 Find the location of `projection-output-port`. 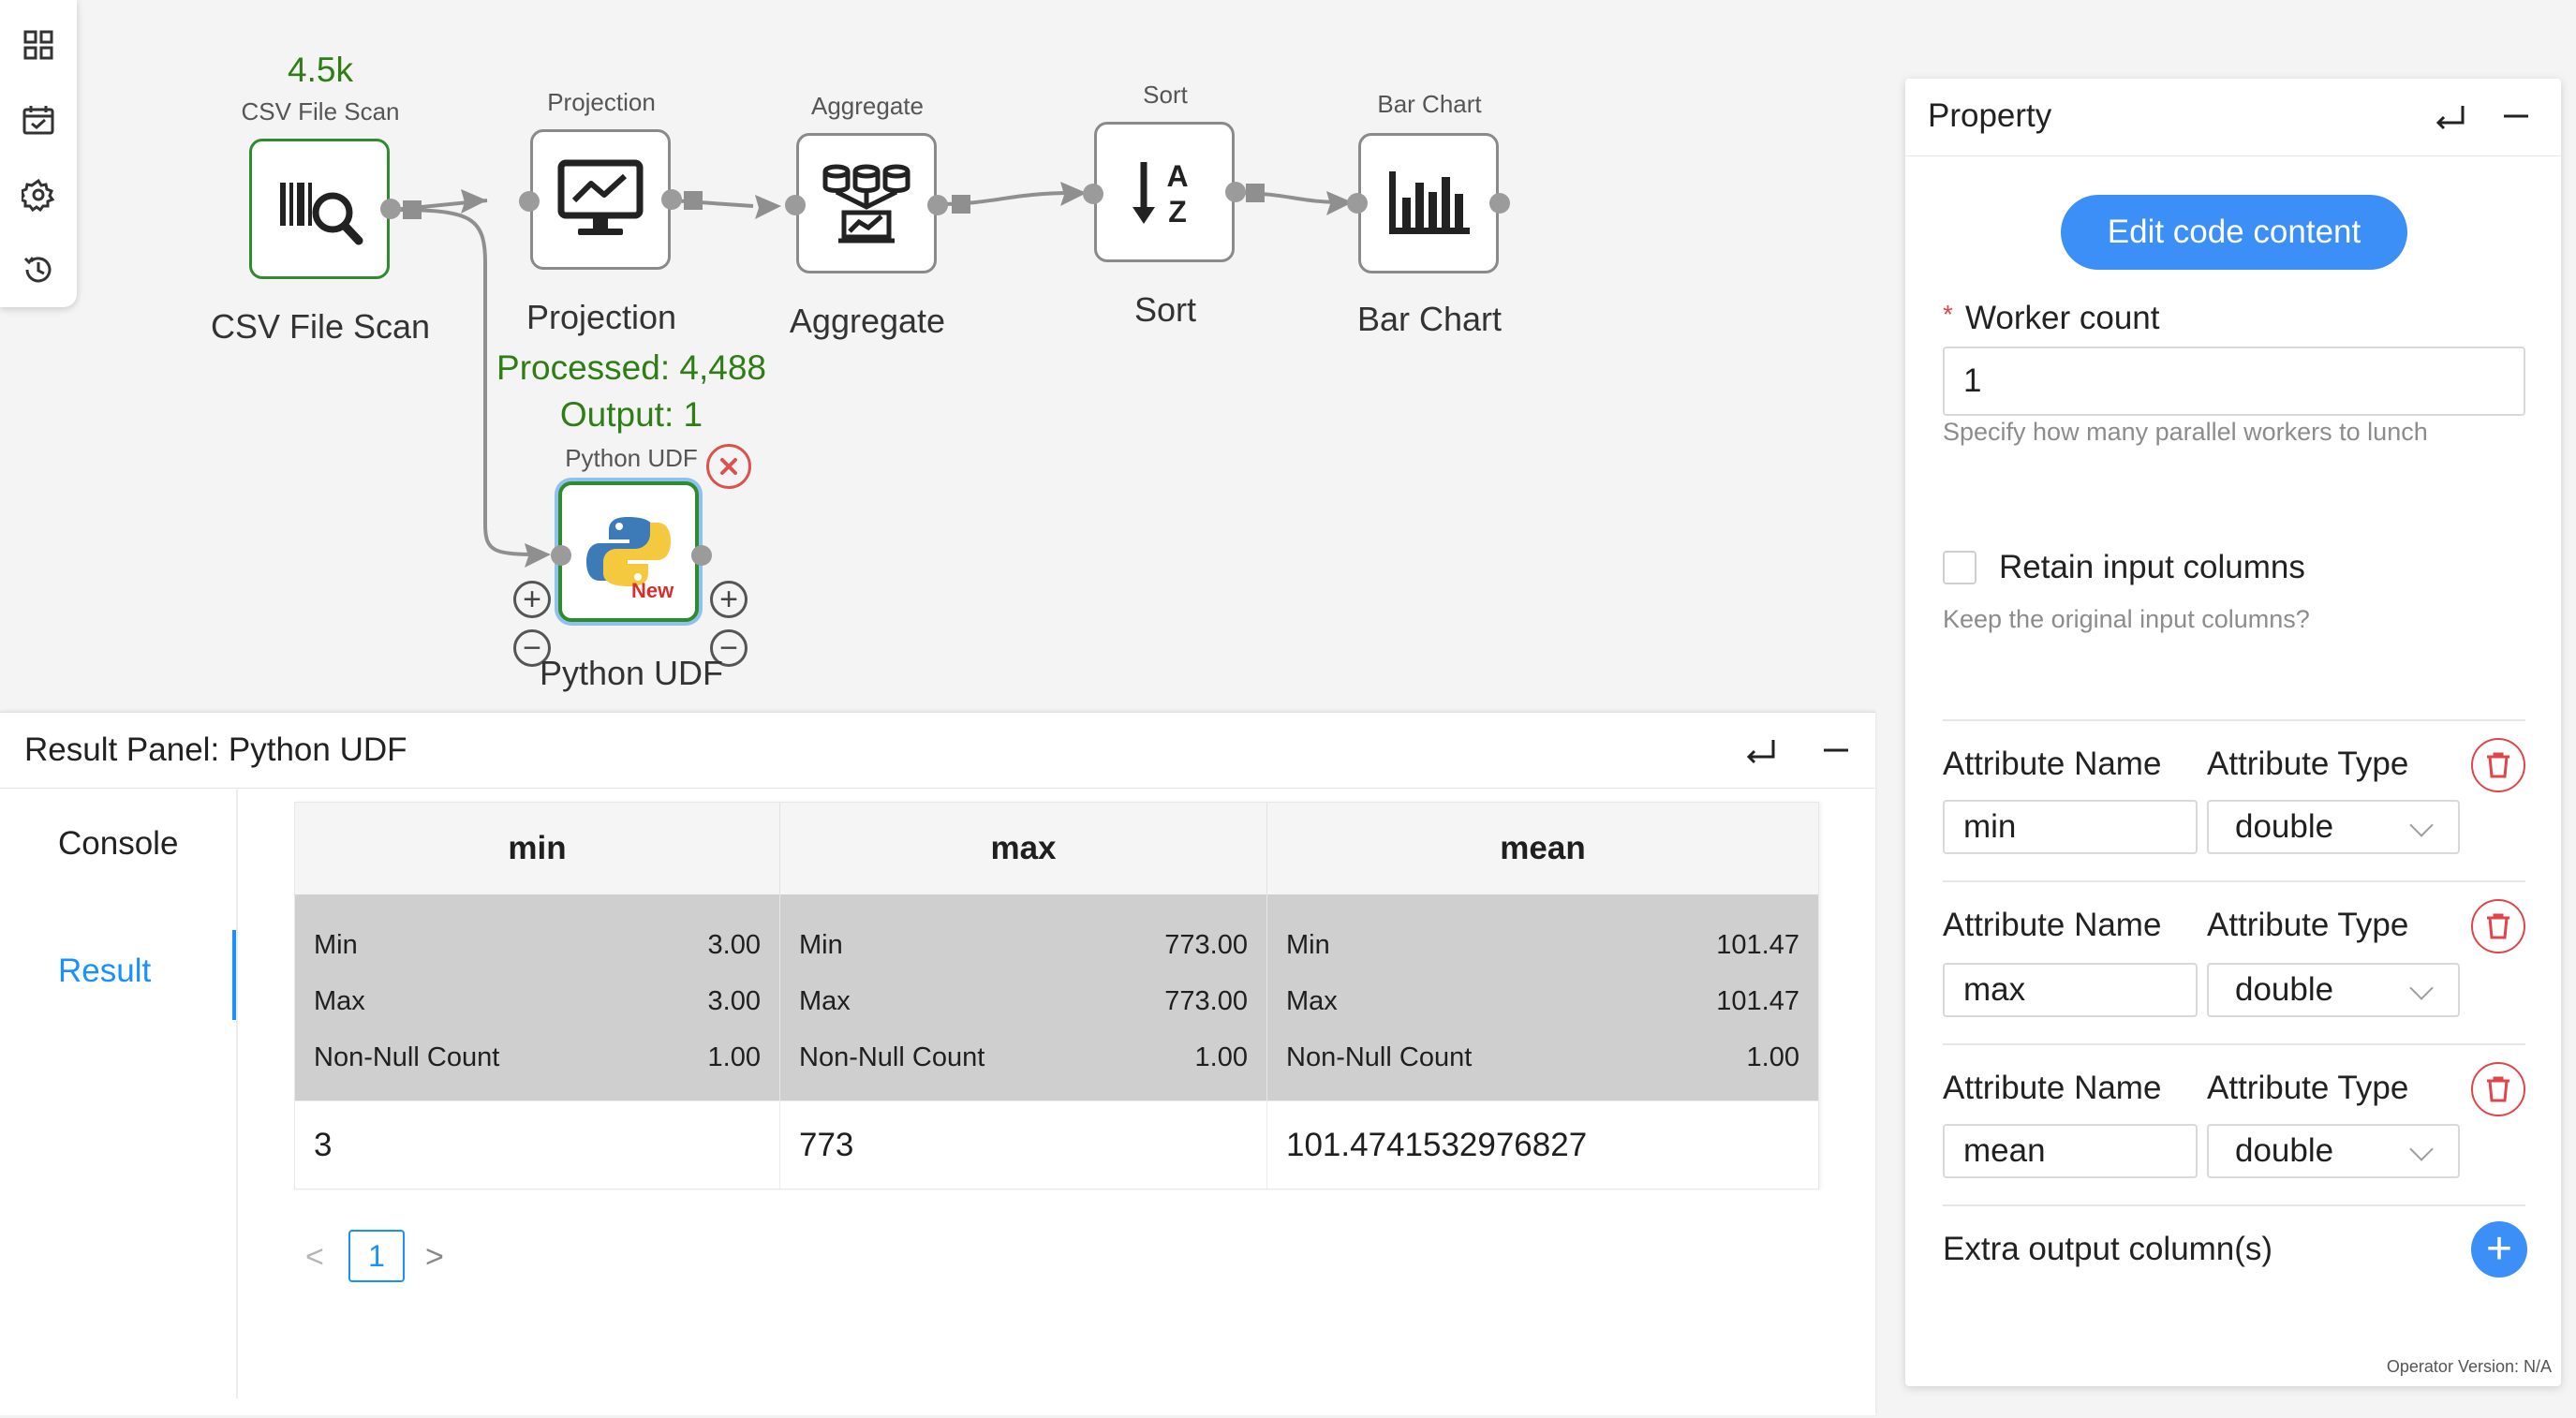

projection-output-port is located at coordinates (671, 199).